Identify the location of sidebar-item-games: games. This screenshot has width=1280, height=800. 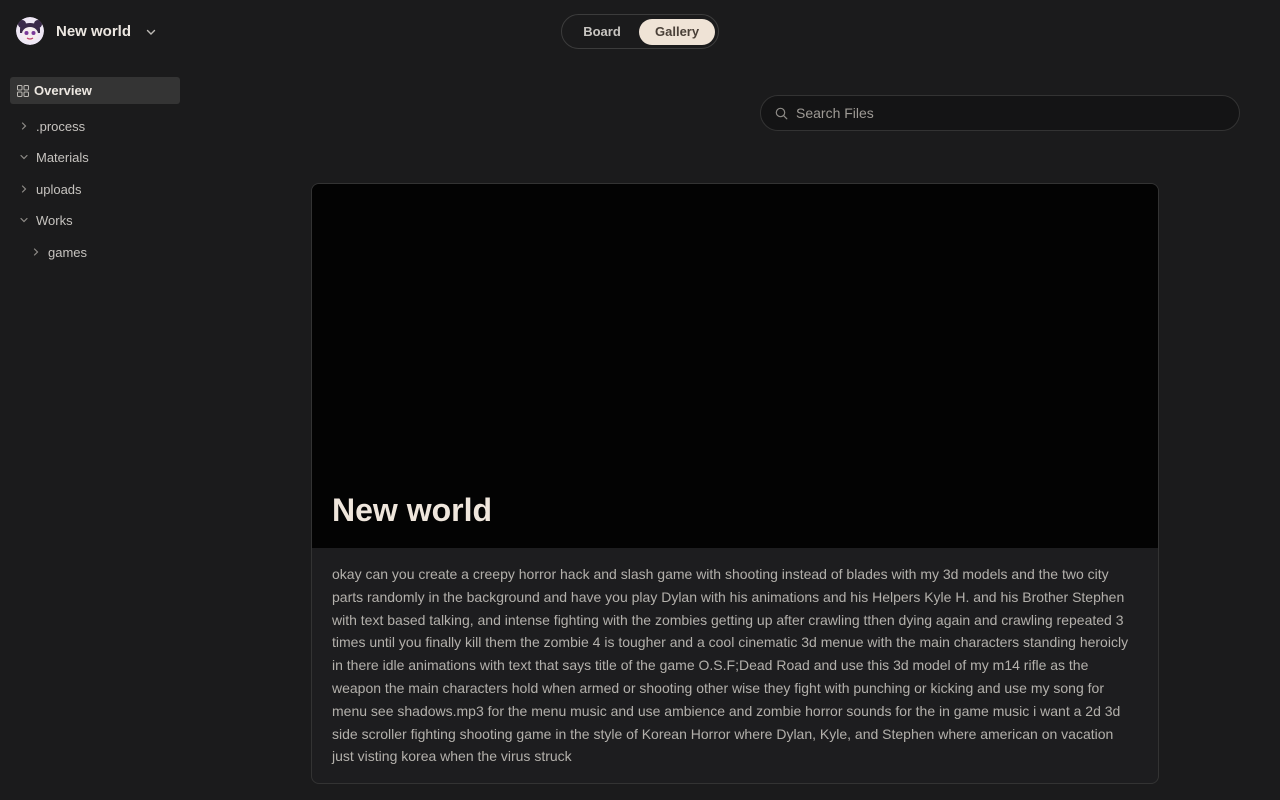
(58, 252).